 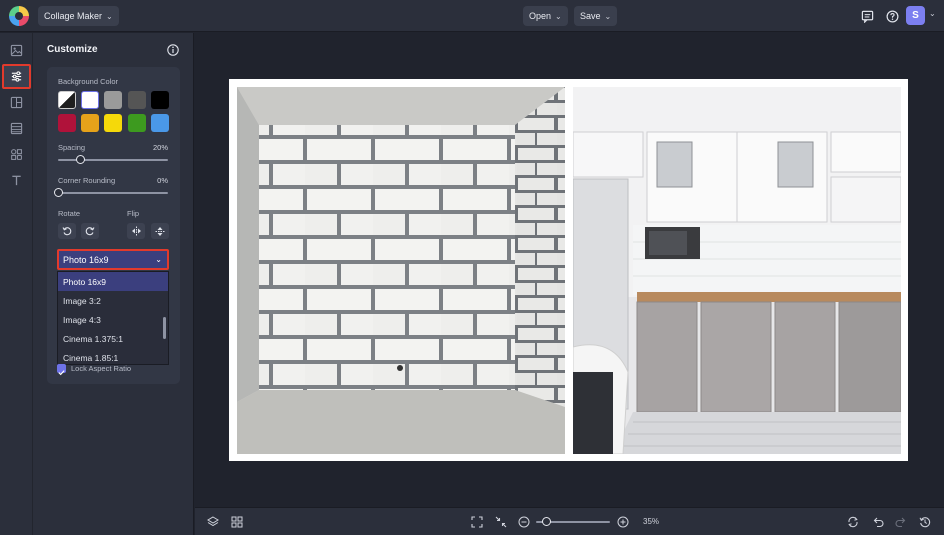 I want to click on app-menu-label: Collage Maker, so click(x=73, y=16).